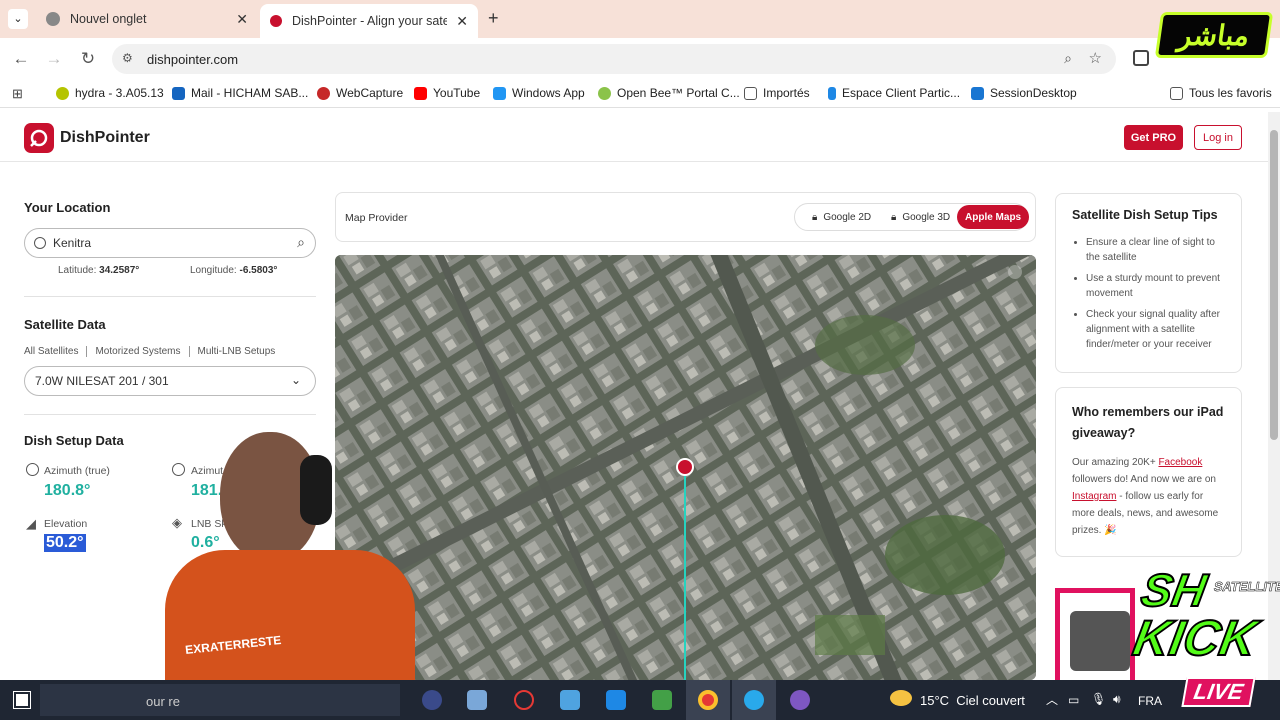 This screenshot has width=1280, height=720. I want to click on url-text: dishpointer.com, so click(193, 59).